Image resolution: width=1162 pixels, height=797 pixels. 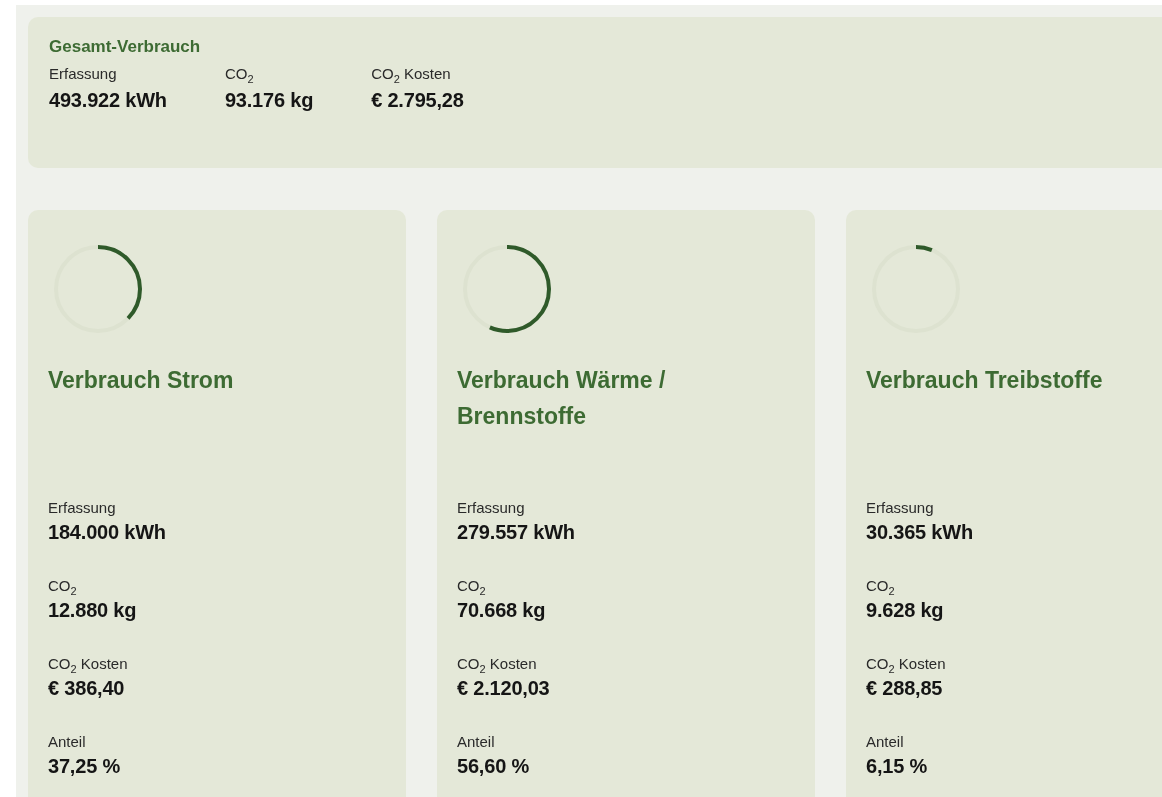 I want to click on metric-value: € 2.120,03, so click(x=504, y=688).